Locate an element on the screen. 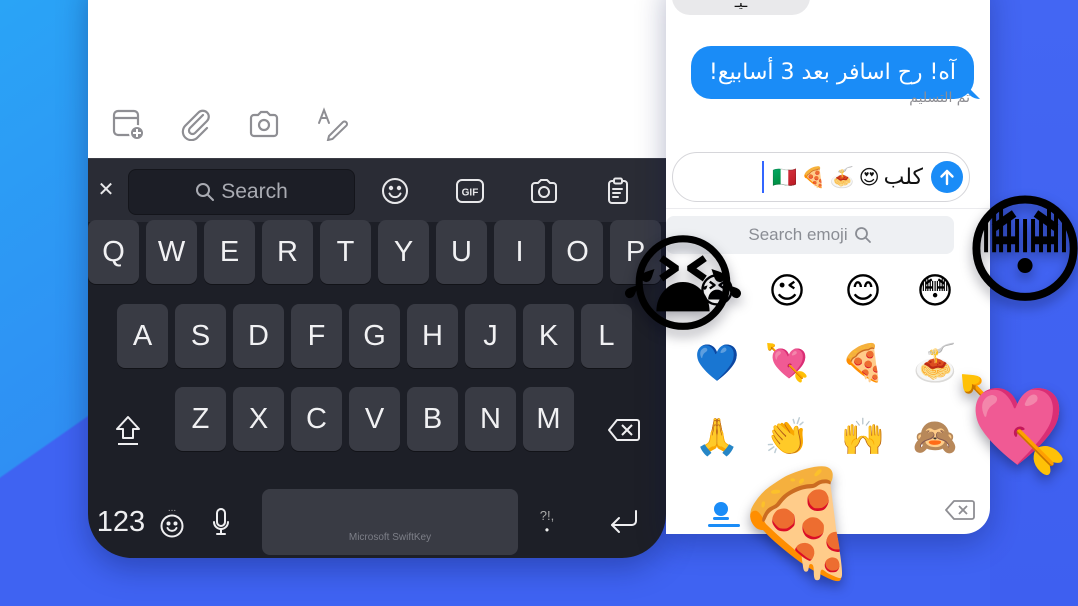  key: V is located at coordinates (374, 419).